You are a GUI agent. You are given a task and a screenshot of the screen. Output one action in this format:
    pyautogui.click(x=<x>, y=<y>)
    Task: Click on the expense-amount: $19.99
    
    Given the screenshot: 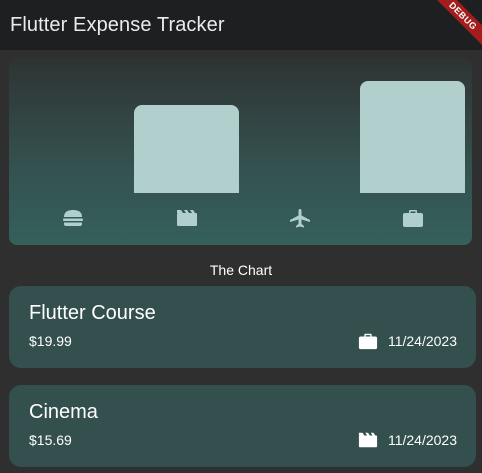 What is the action you would take?
    pyautogui.click(x=50, y=341)
    